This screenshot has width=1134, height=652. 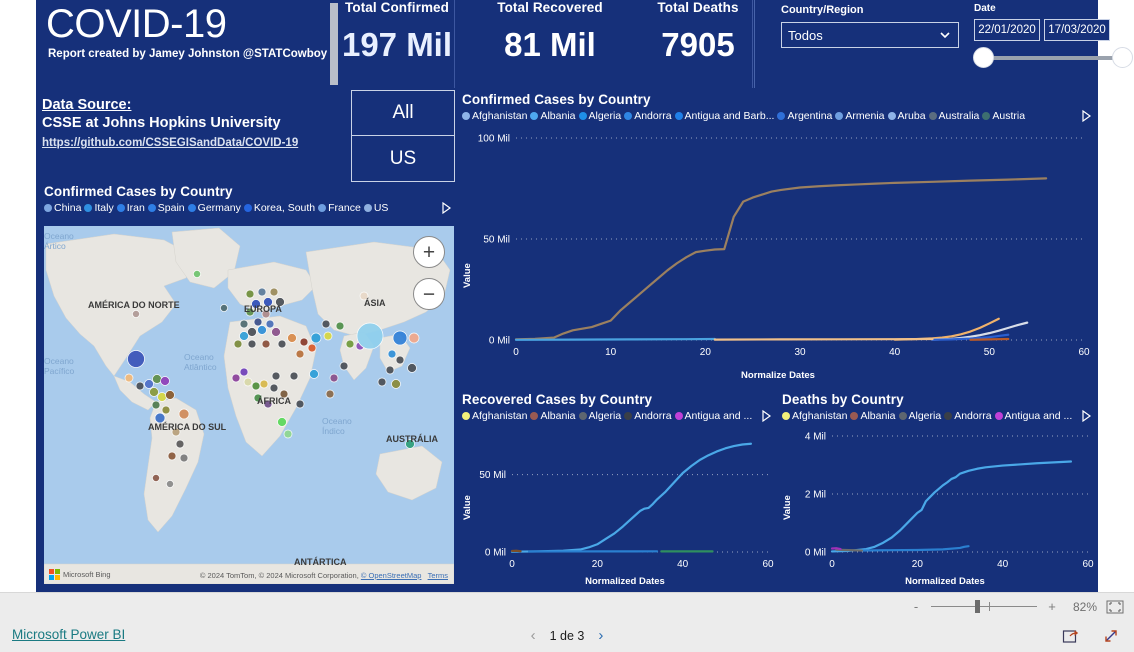 I want to click on zoom-slider-thumb, so click(x=977, y=606).